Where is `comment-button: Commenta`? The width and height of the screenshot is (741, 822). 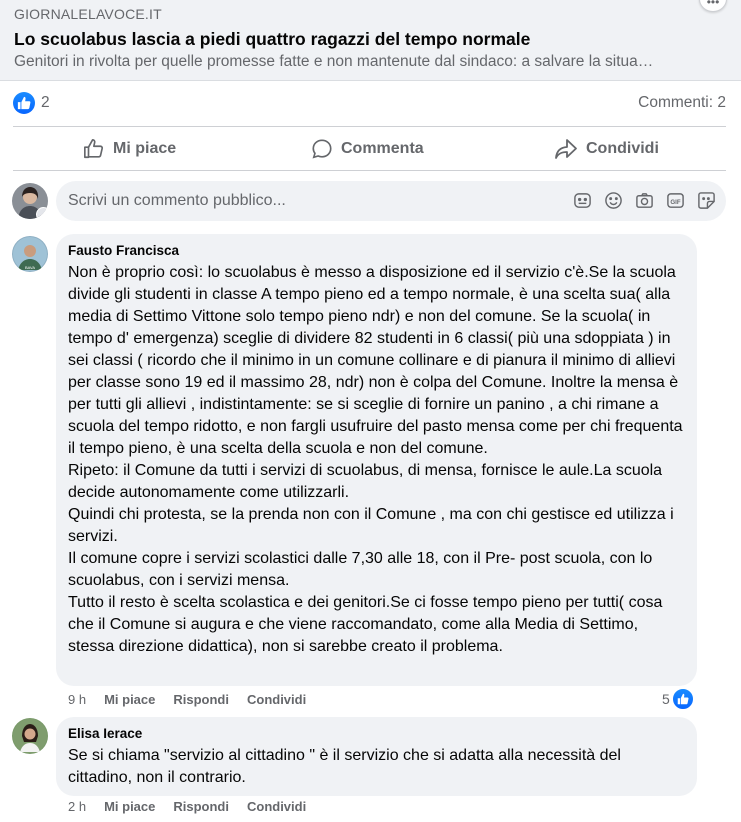 comment-button: Commenta is located at coordinates (367, 149).